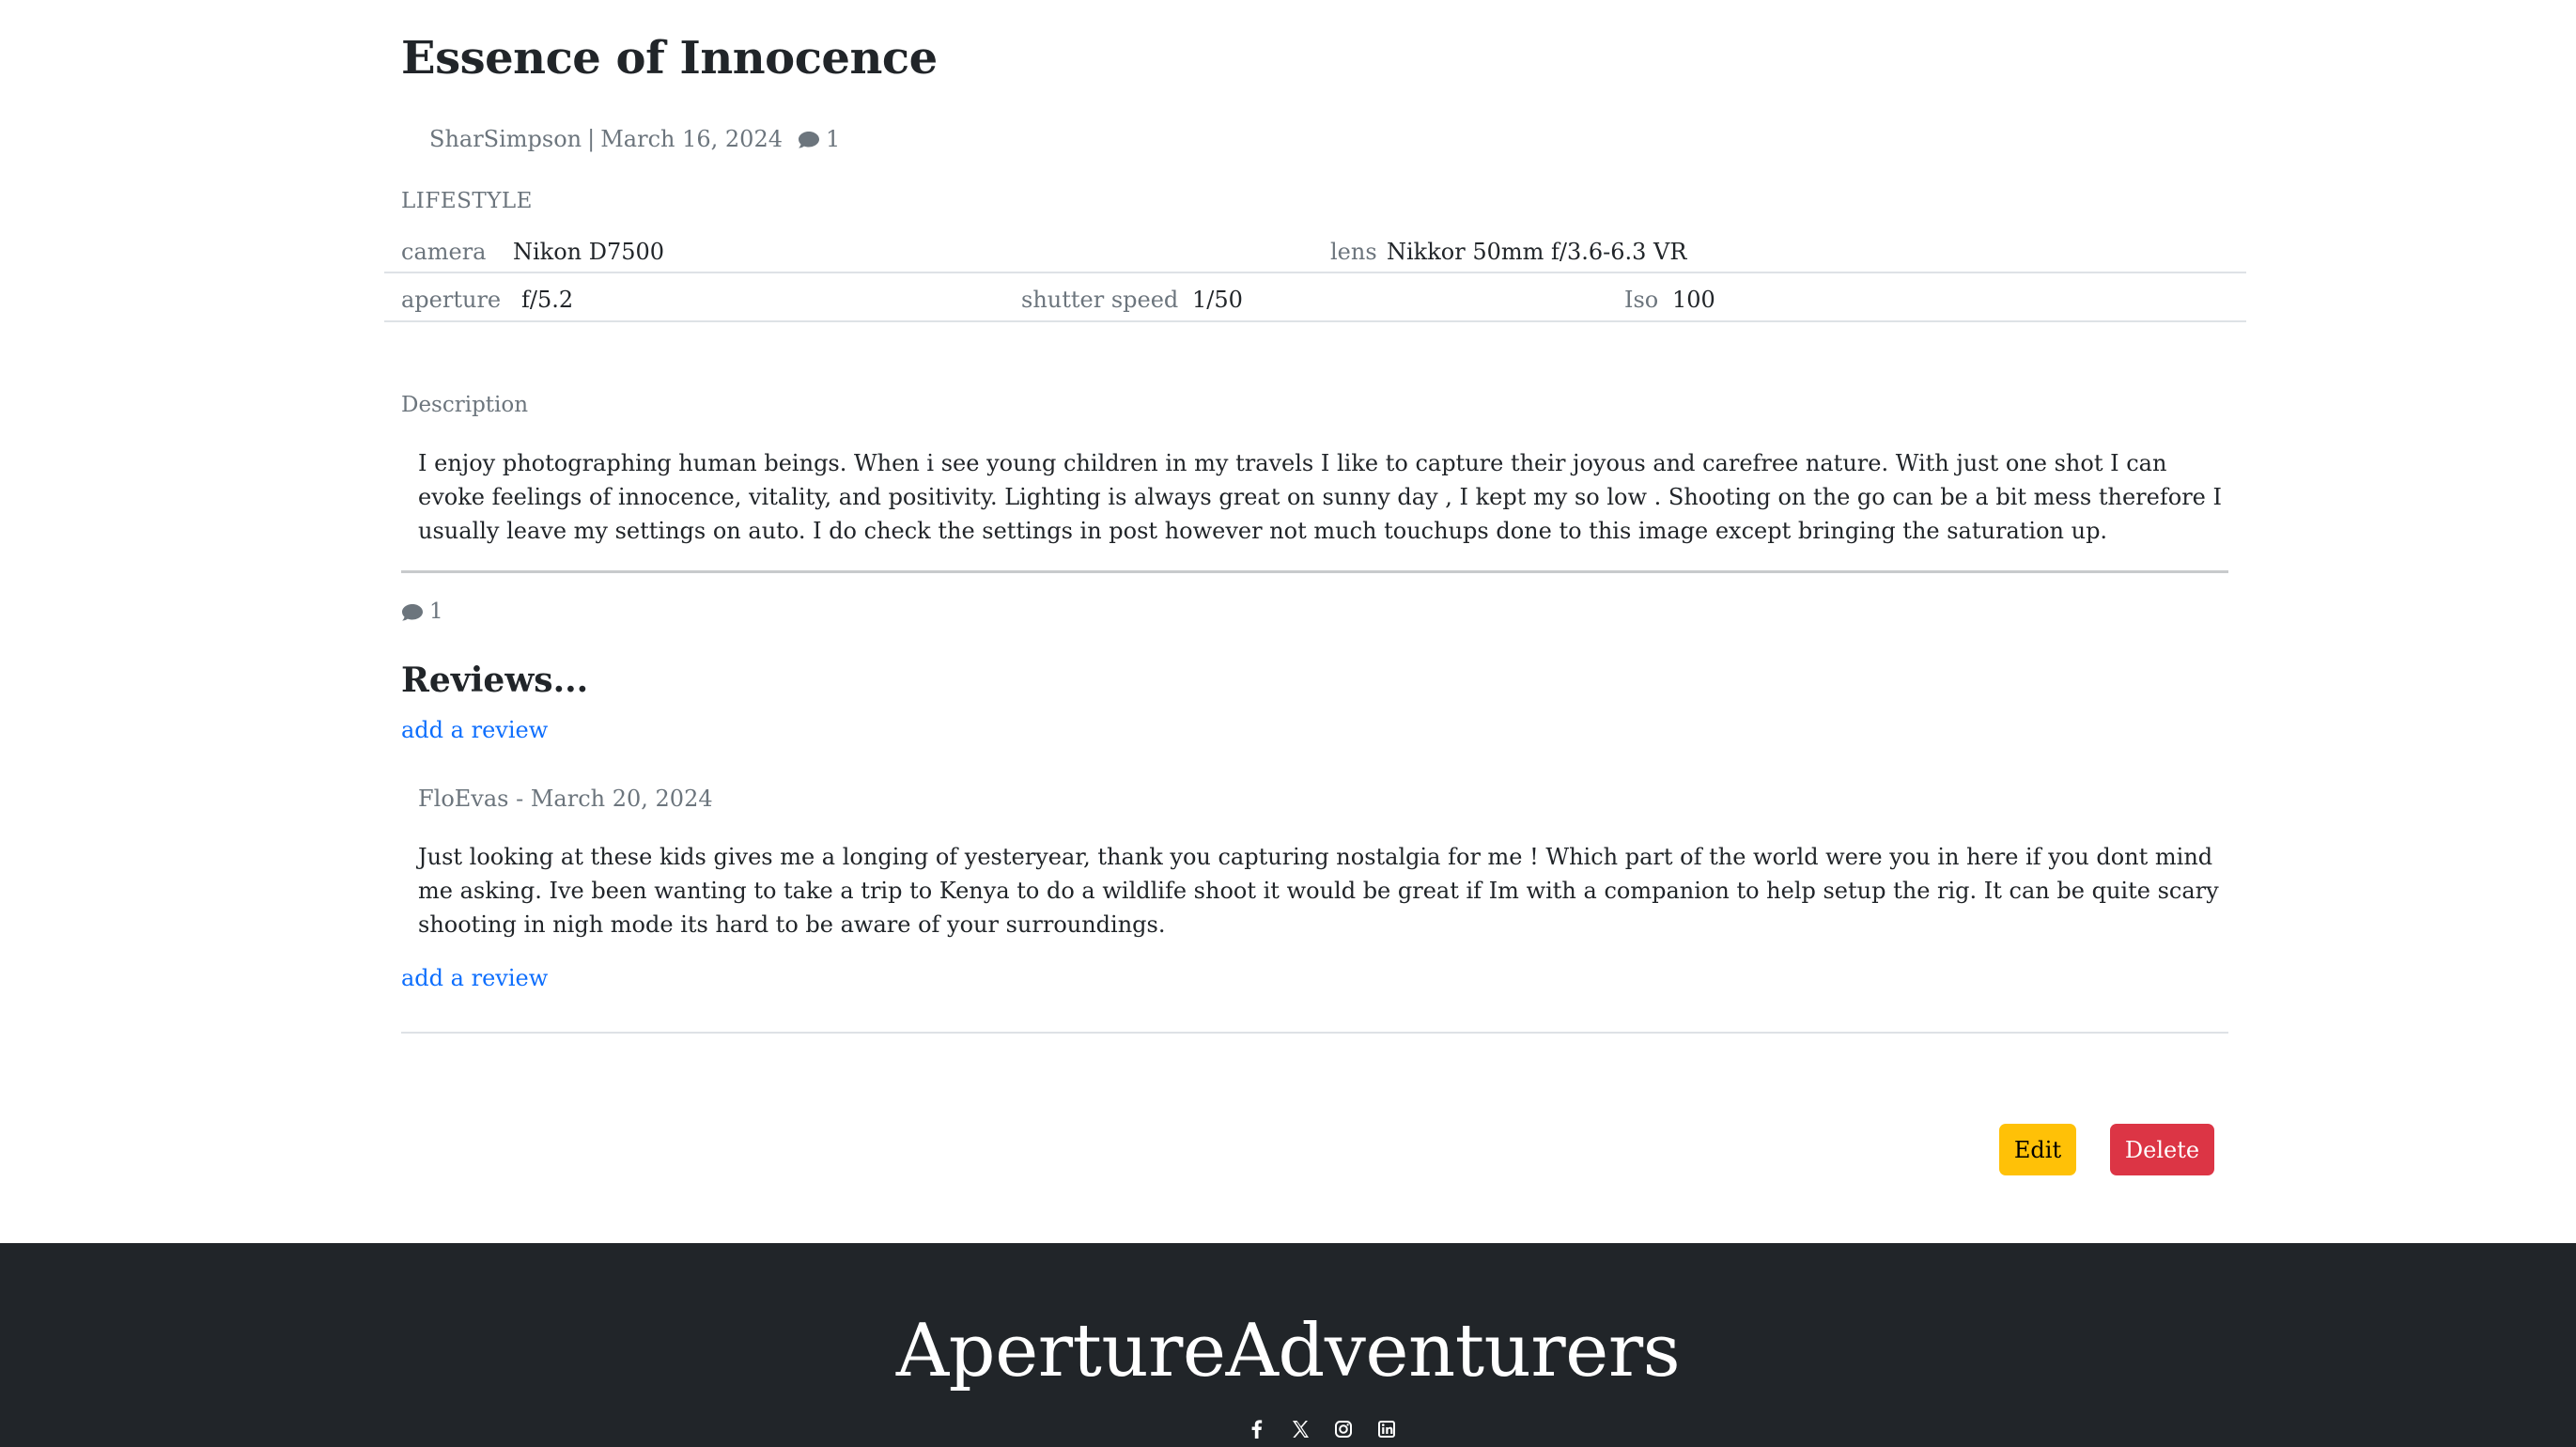 The height and width of the screenshot is (1447, 2576). I want to click on social-links, so click(1322, 1429).